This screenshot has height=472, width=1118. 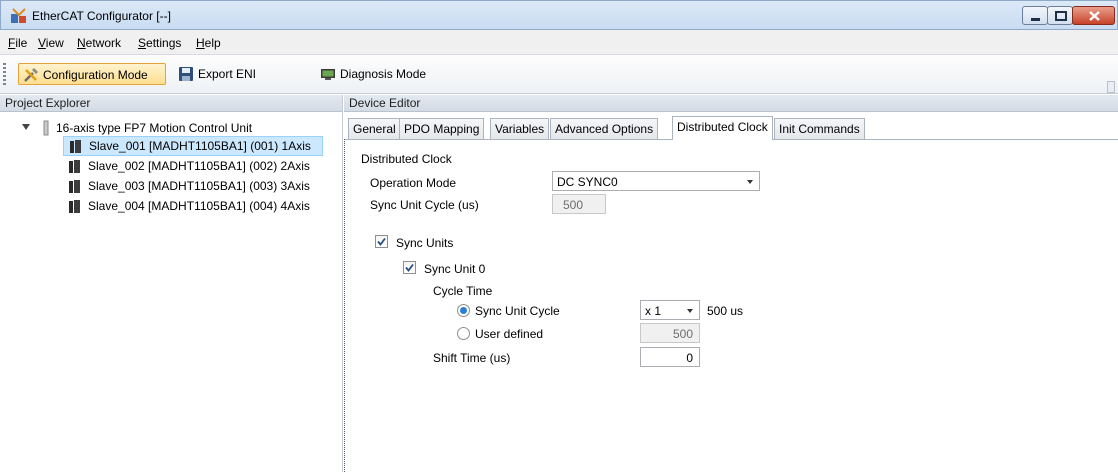 What do you see at coordinates (722, 128) in the screenshot?
I see `tab-distributed-clock: Distributed Clock` at bounding box center [722, 128].